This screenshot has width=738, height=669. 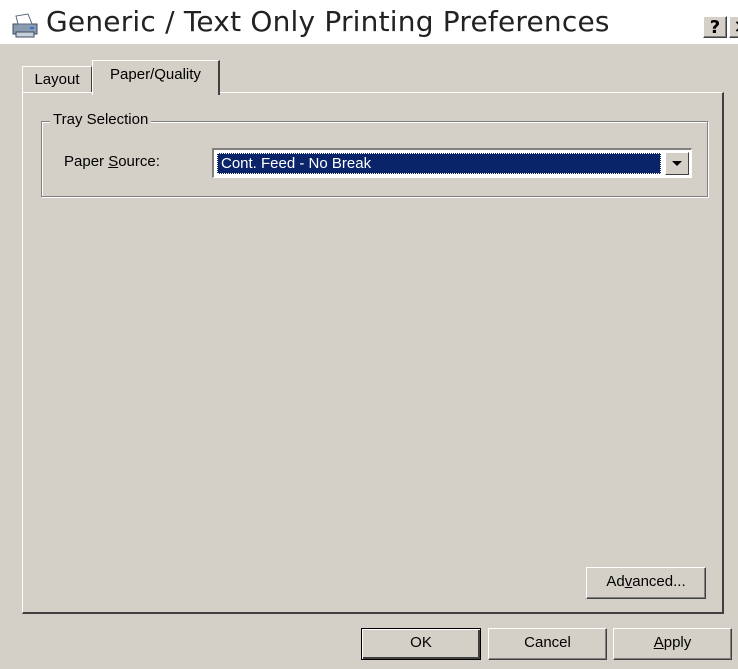 I want to click on close-icon: ✕, so click(x=735, y=27).